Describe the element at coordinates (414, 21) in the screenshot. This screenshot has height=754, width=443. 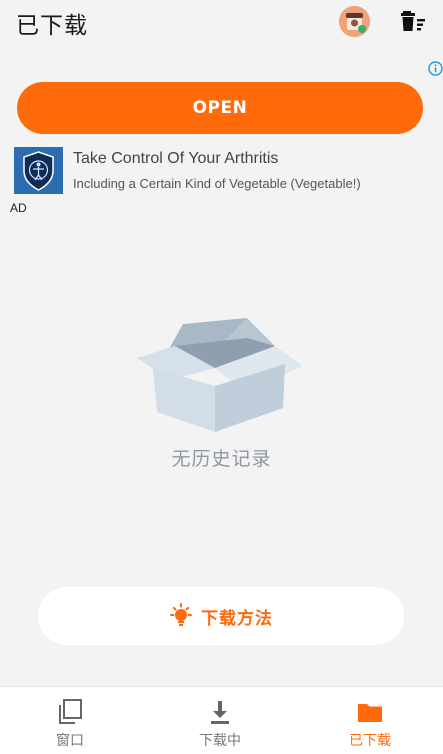
I see `trash-list-icon` at that location.